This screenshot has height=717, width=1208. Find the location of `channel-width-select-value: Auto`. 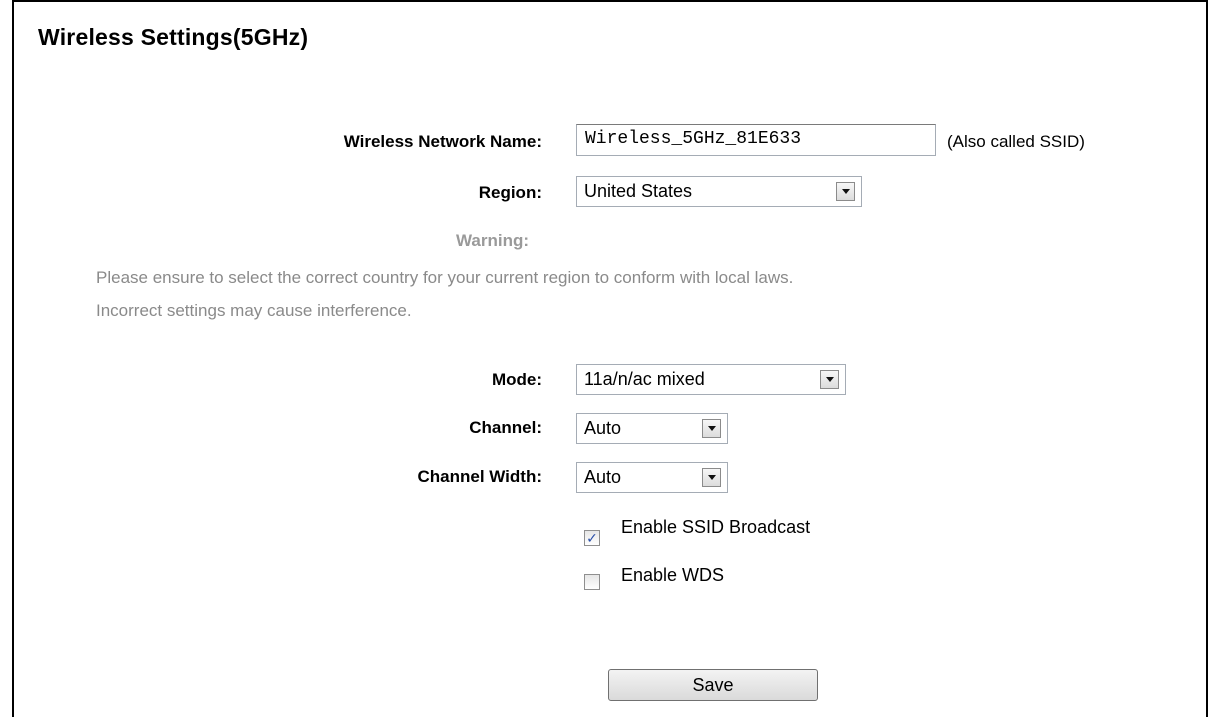

channel-width-select-value: Auto is located at coordinates (603, 477).